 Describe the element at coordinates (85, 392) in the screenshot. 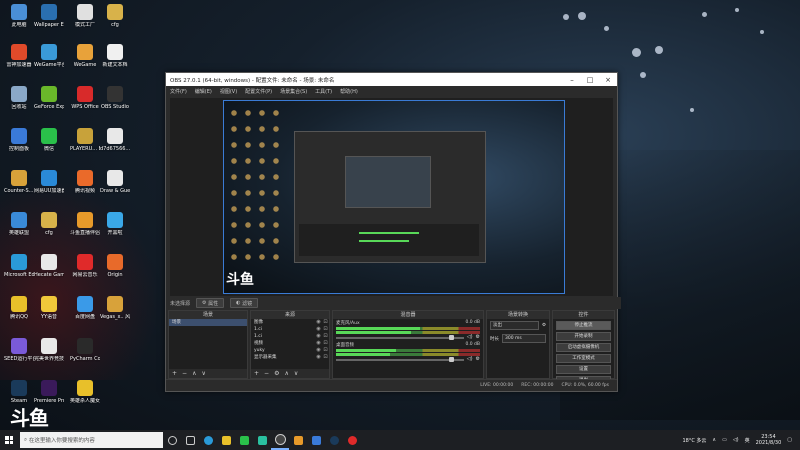

I see `desktop-icon: 英雄杀人魔女` at that location.